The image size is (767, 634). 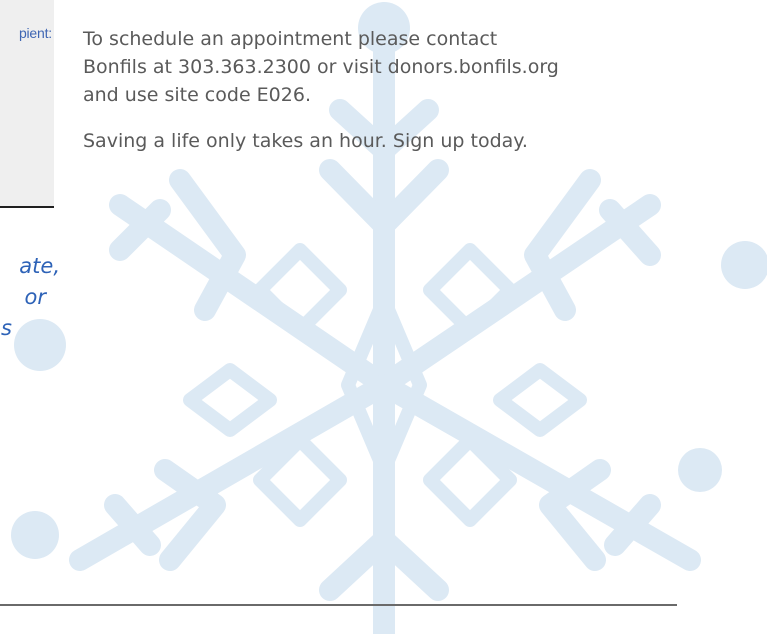 I want to click on appointment-line: and use site code E026., so click(x=197, y=95).